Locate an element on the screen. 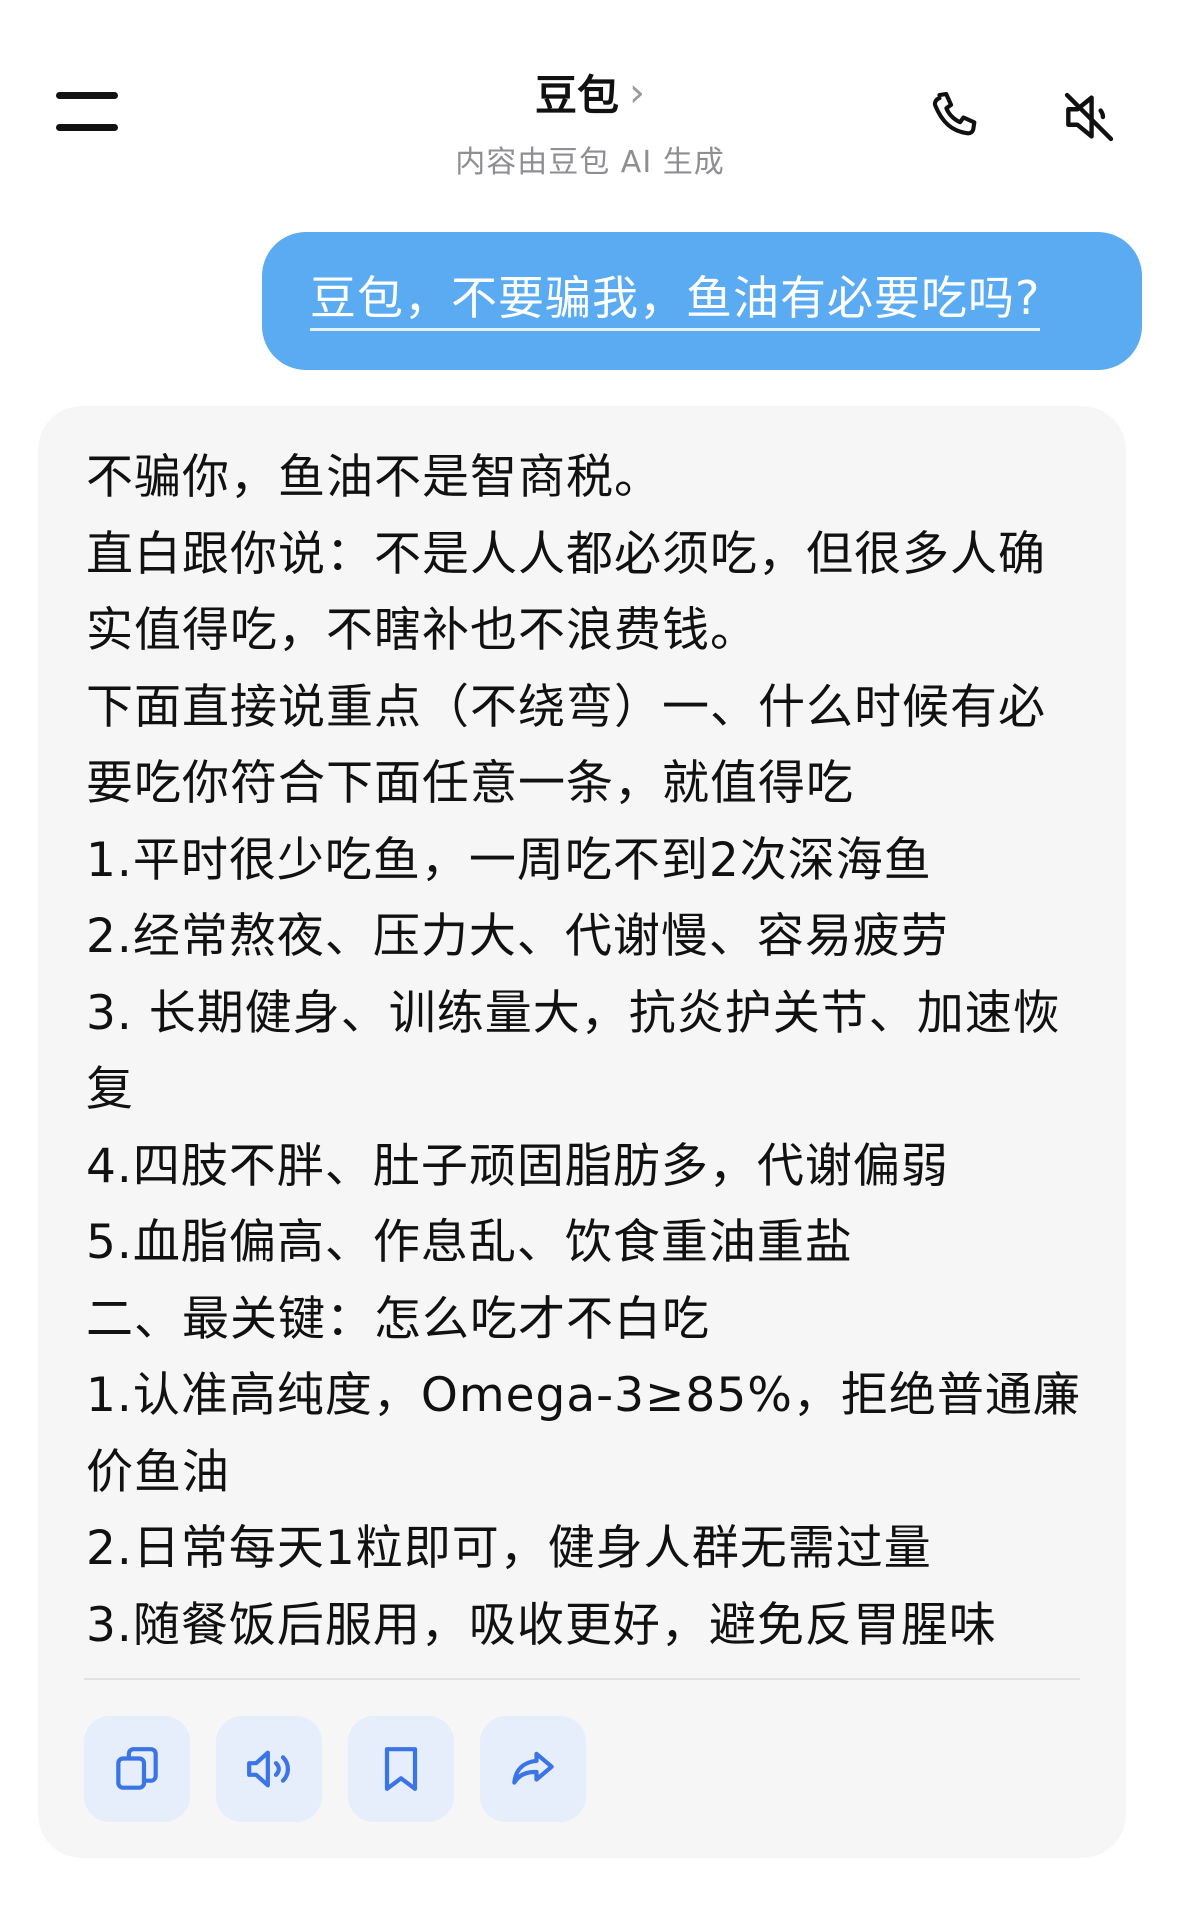 The height and width of the screenshot is (1918, 1180). phone-icon is located at coordinates (957, 117).